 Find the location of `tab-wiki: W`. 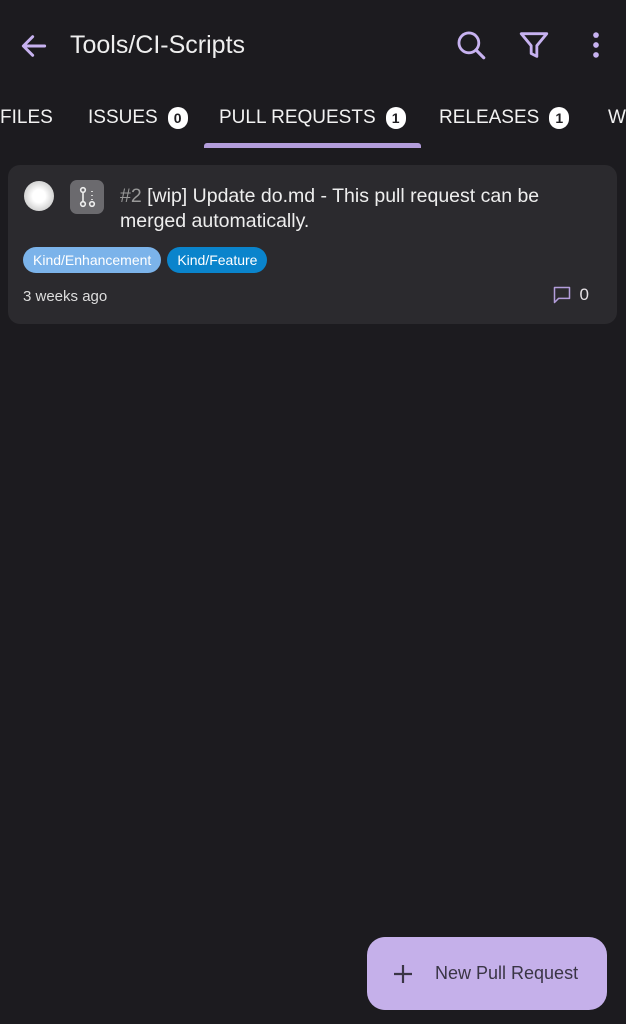

tab-wiki: W is located at coordinates (617, 118).